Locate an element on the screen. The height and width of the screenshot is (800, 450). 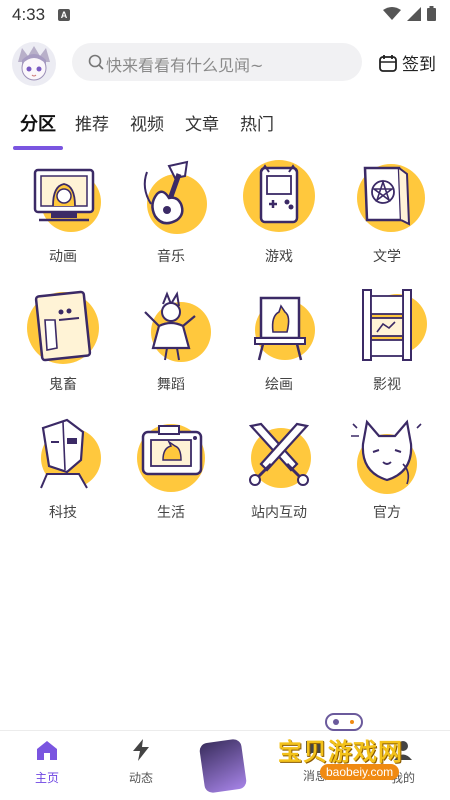
wifi-icon is located at coordinates (392, 13).